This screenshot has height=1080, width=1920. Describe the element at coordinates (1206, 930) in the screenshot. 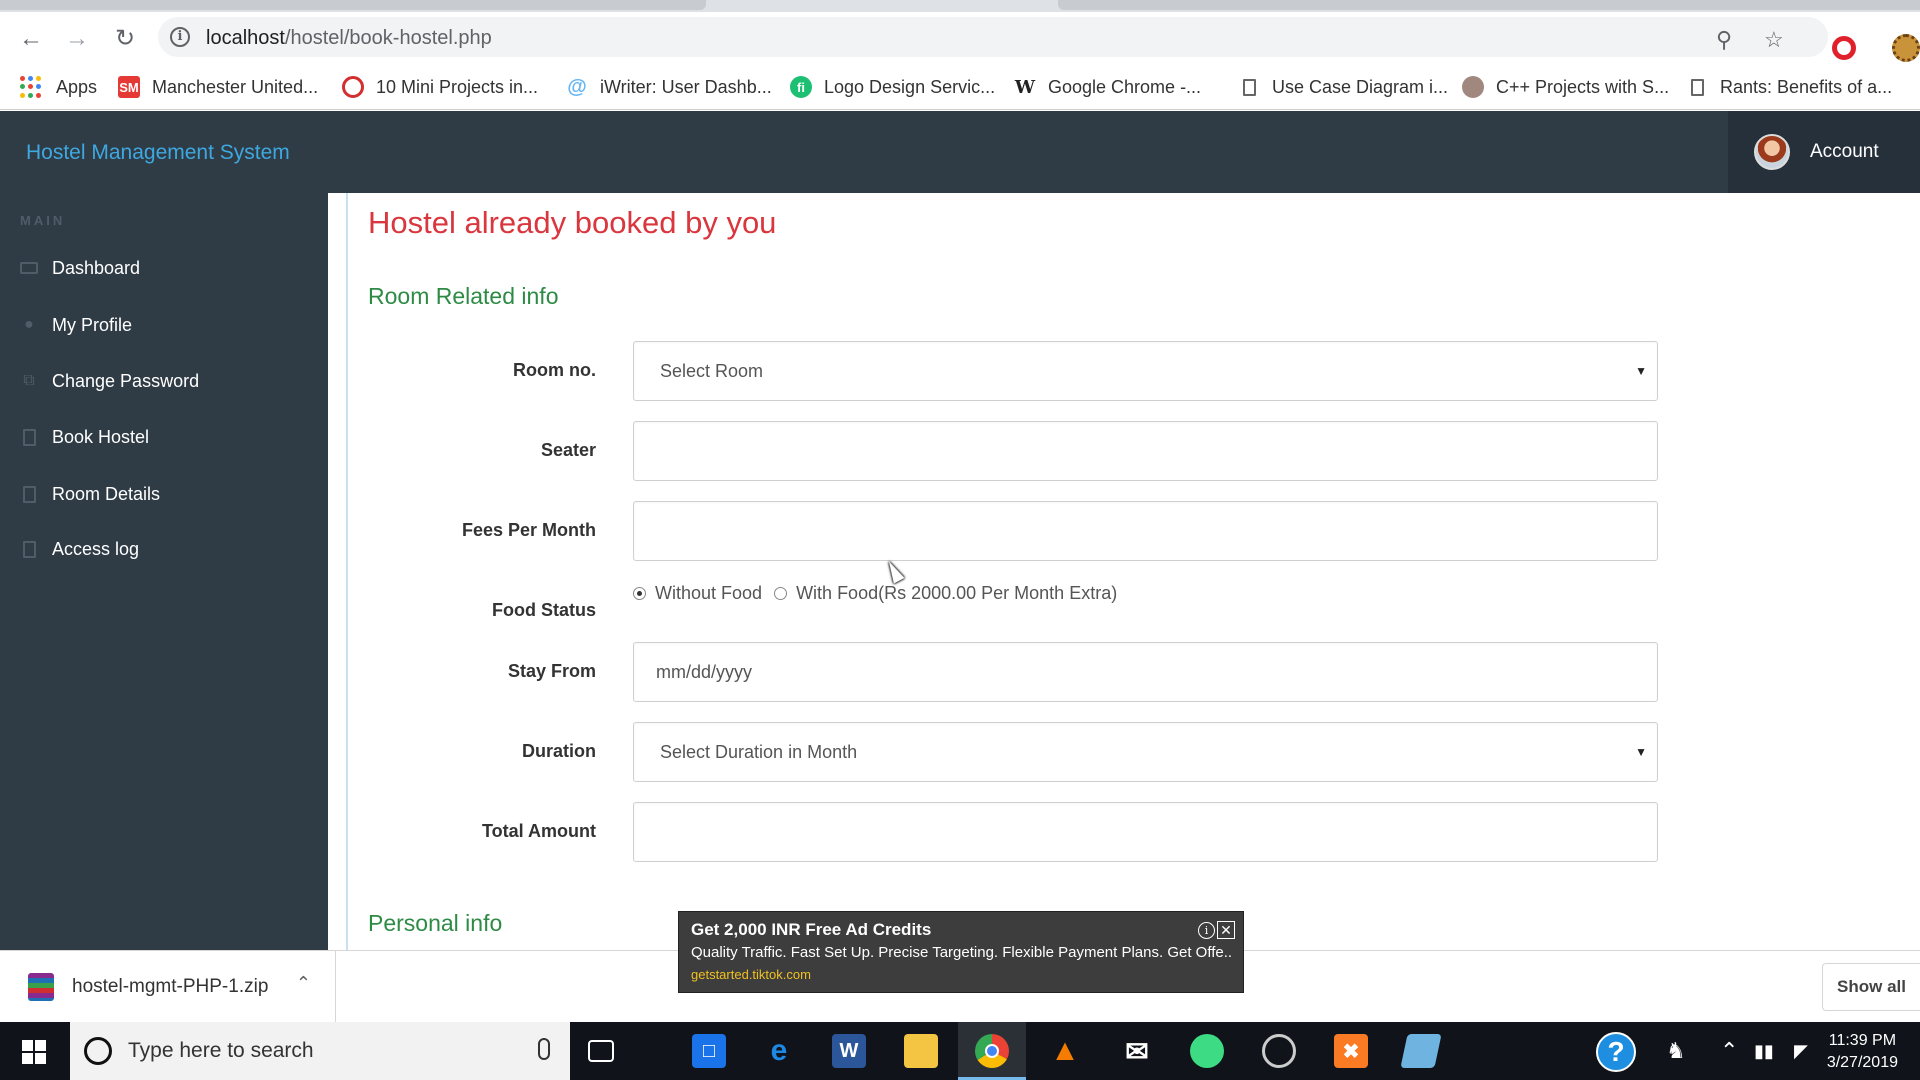

I see `ad-info-icon: i` at that location.